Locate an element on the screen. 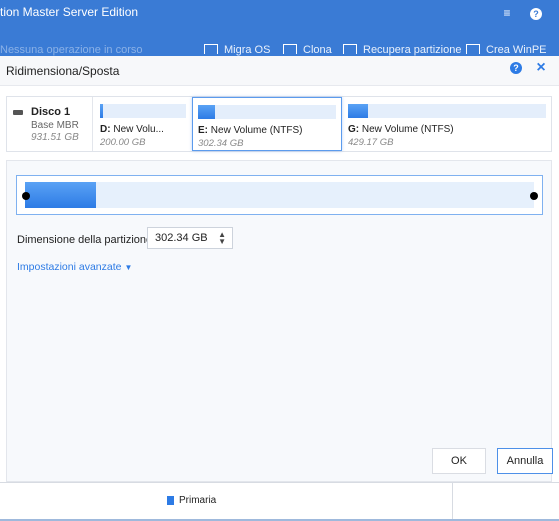 The image size is (559, 521). ok-button: OK is located at coordinates (459, 461).